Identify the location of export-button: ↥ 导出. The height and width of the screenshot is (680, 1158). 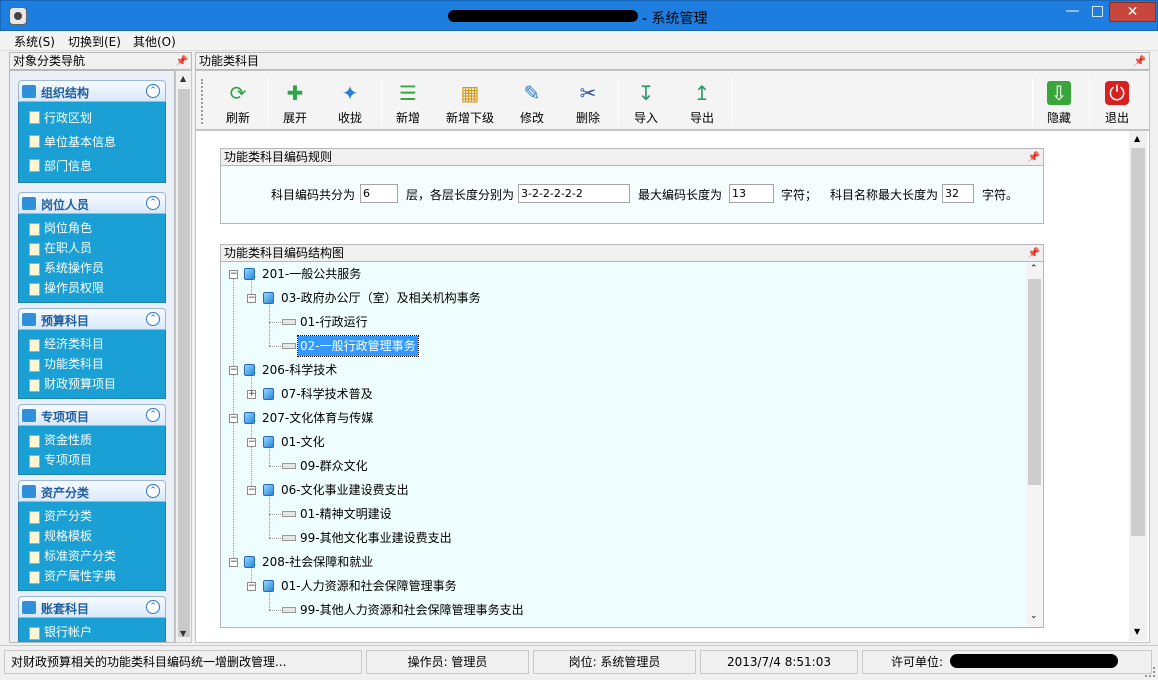
(702, 103).